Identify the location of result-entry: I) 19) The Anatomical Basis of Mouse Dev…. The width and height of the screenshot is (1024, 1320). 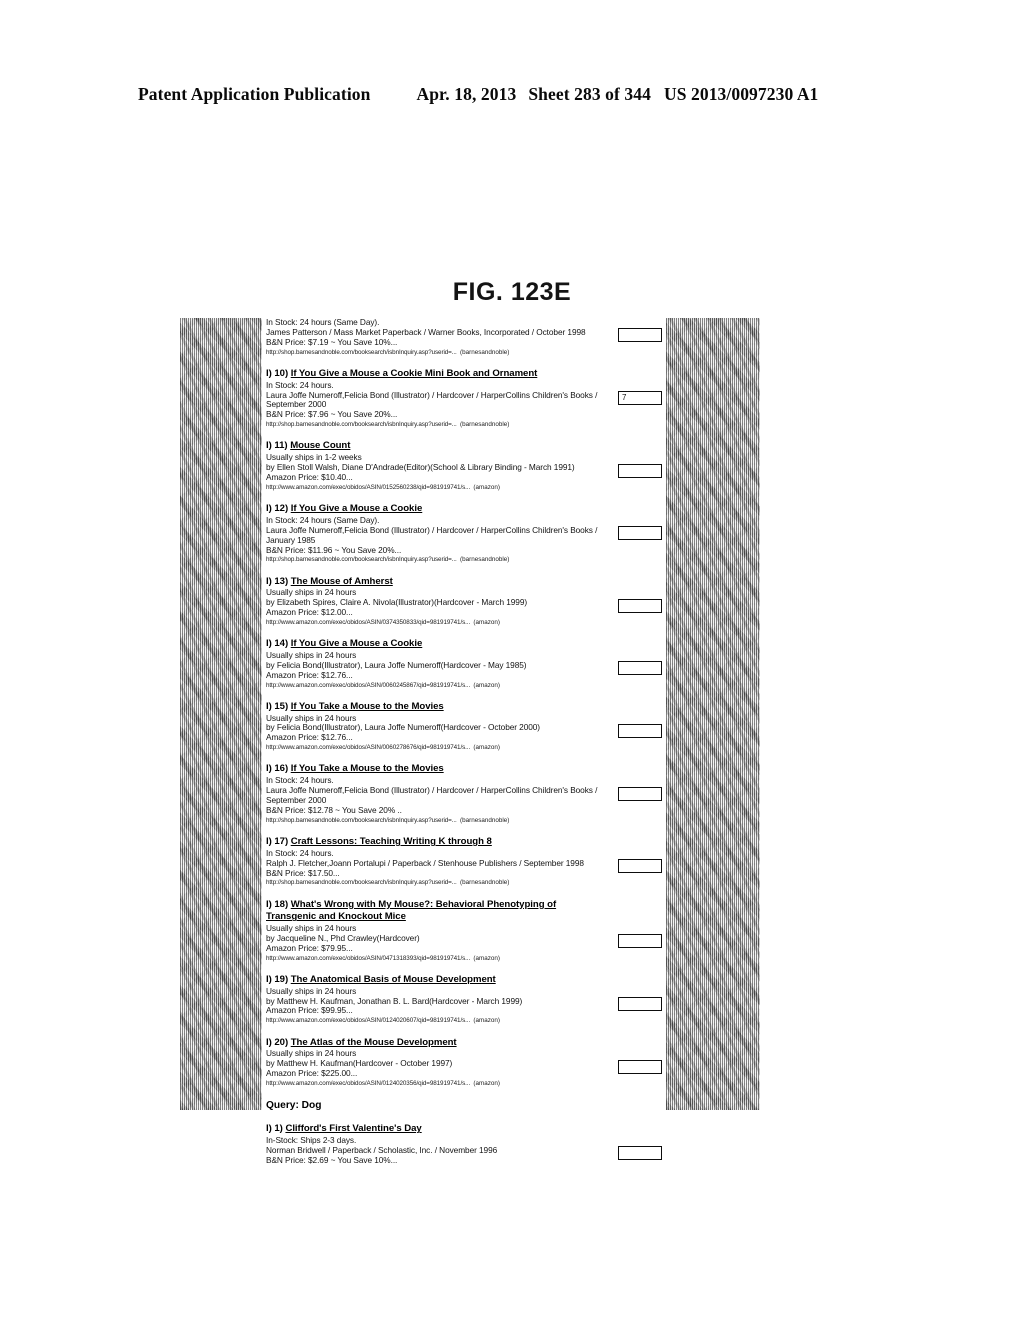
(466, 1000).